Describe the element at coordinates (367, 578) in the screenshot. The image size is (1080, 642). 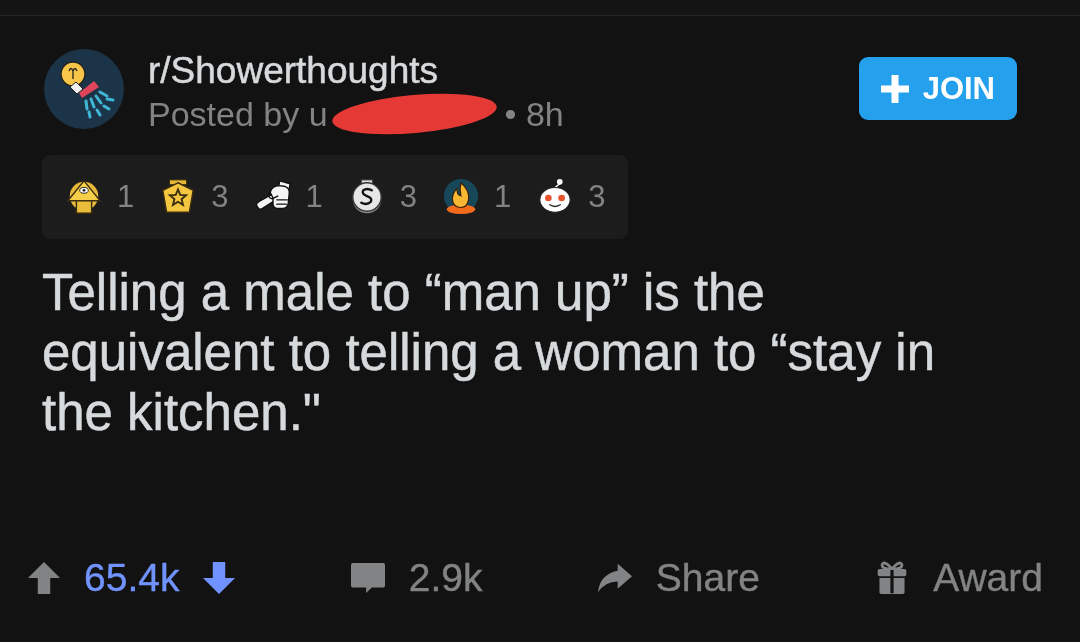
I see `comment-bubble-icon` at that location.